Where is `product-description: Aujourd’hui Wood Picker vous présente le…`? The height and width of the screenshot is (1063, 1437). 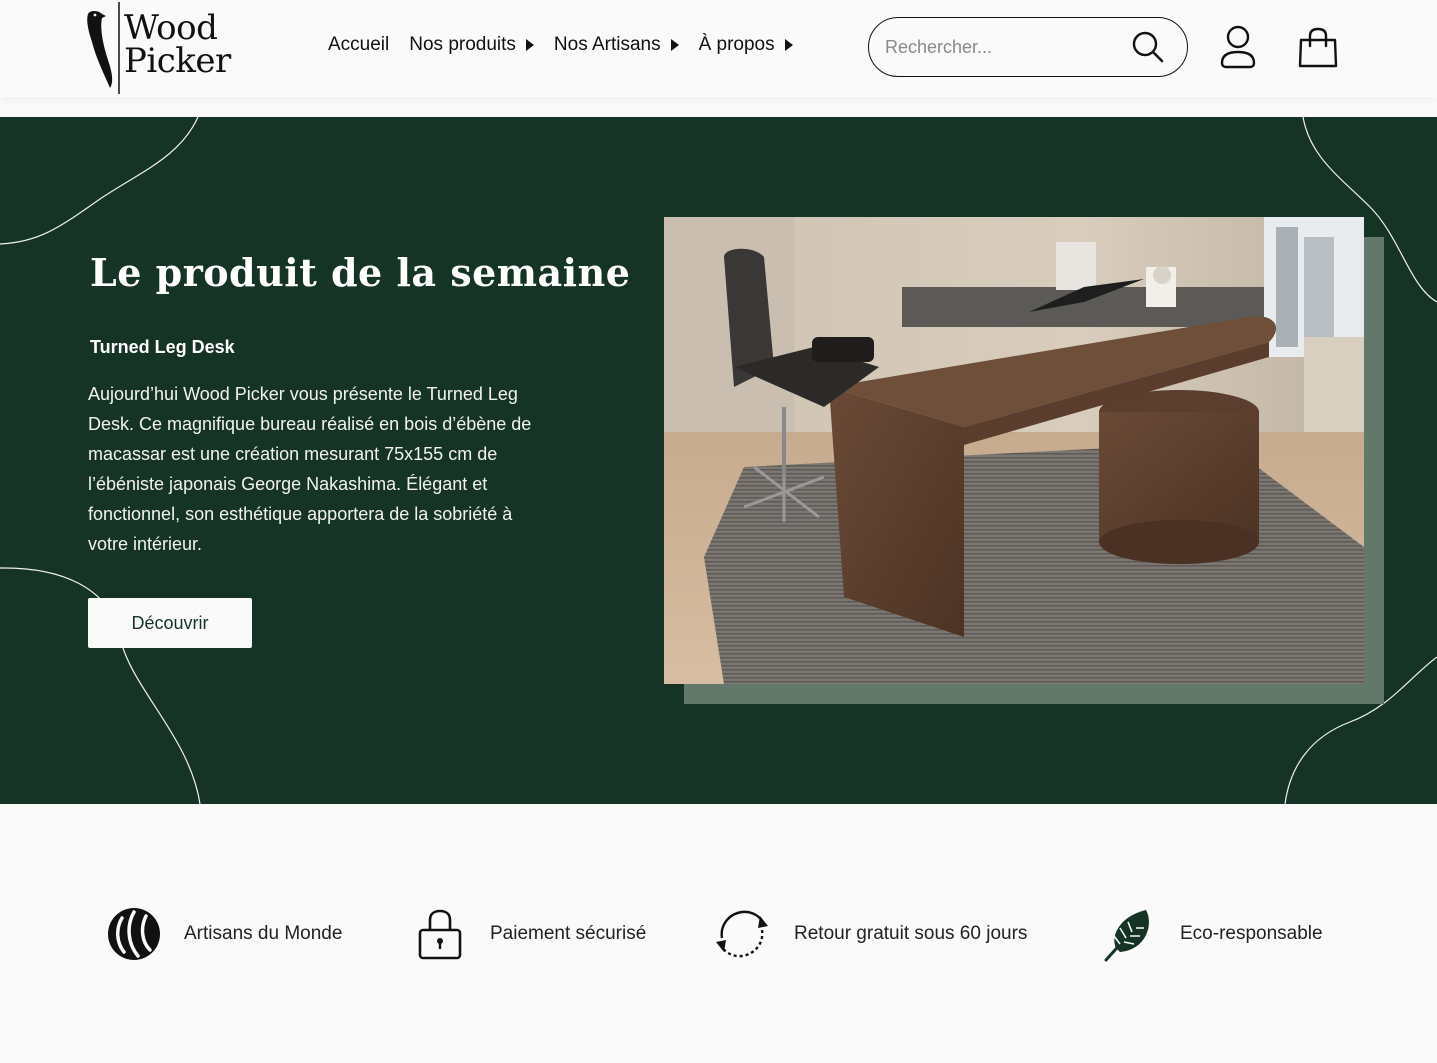 product-description: Aujourd’hui Wood Picker vous présente le… is located at coordinates (310, 469).